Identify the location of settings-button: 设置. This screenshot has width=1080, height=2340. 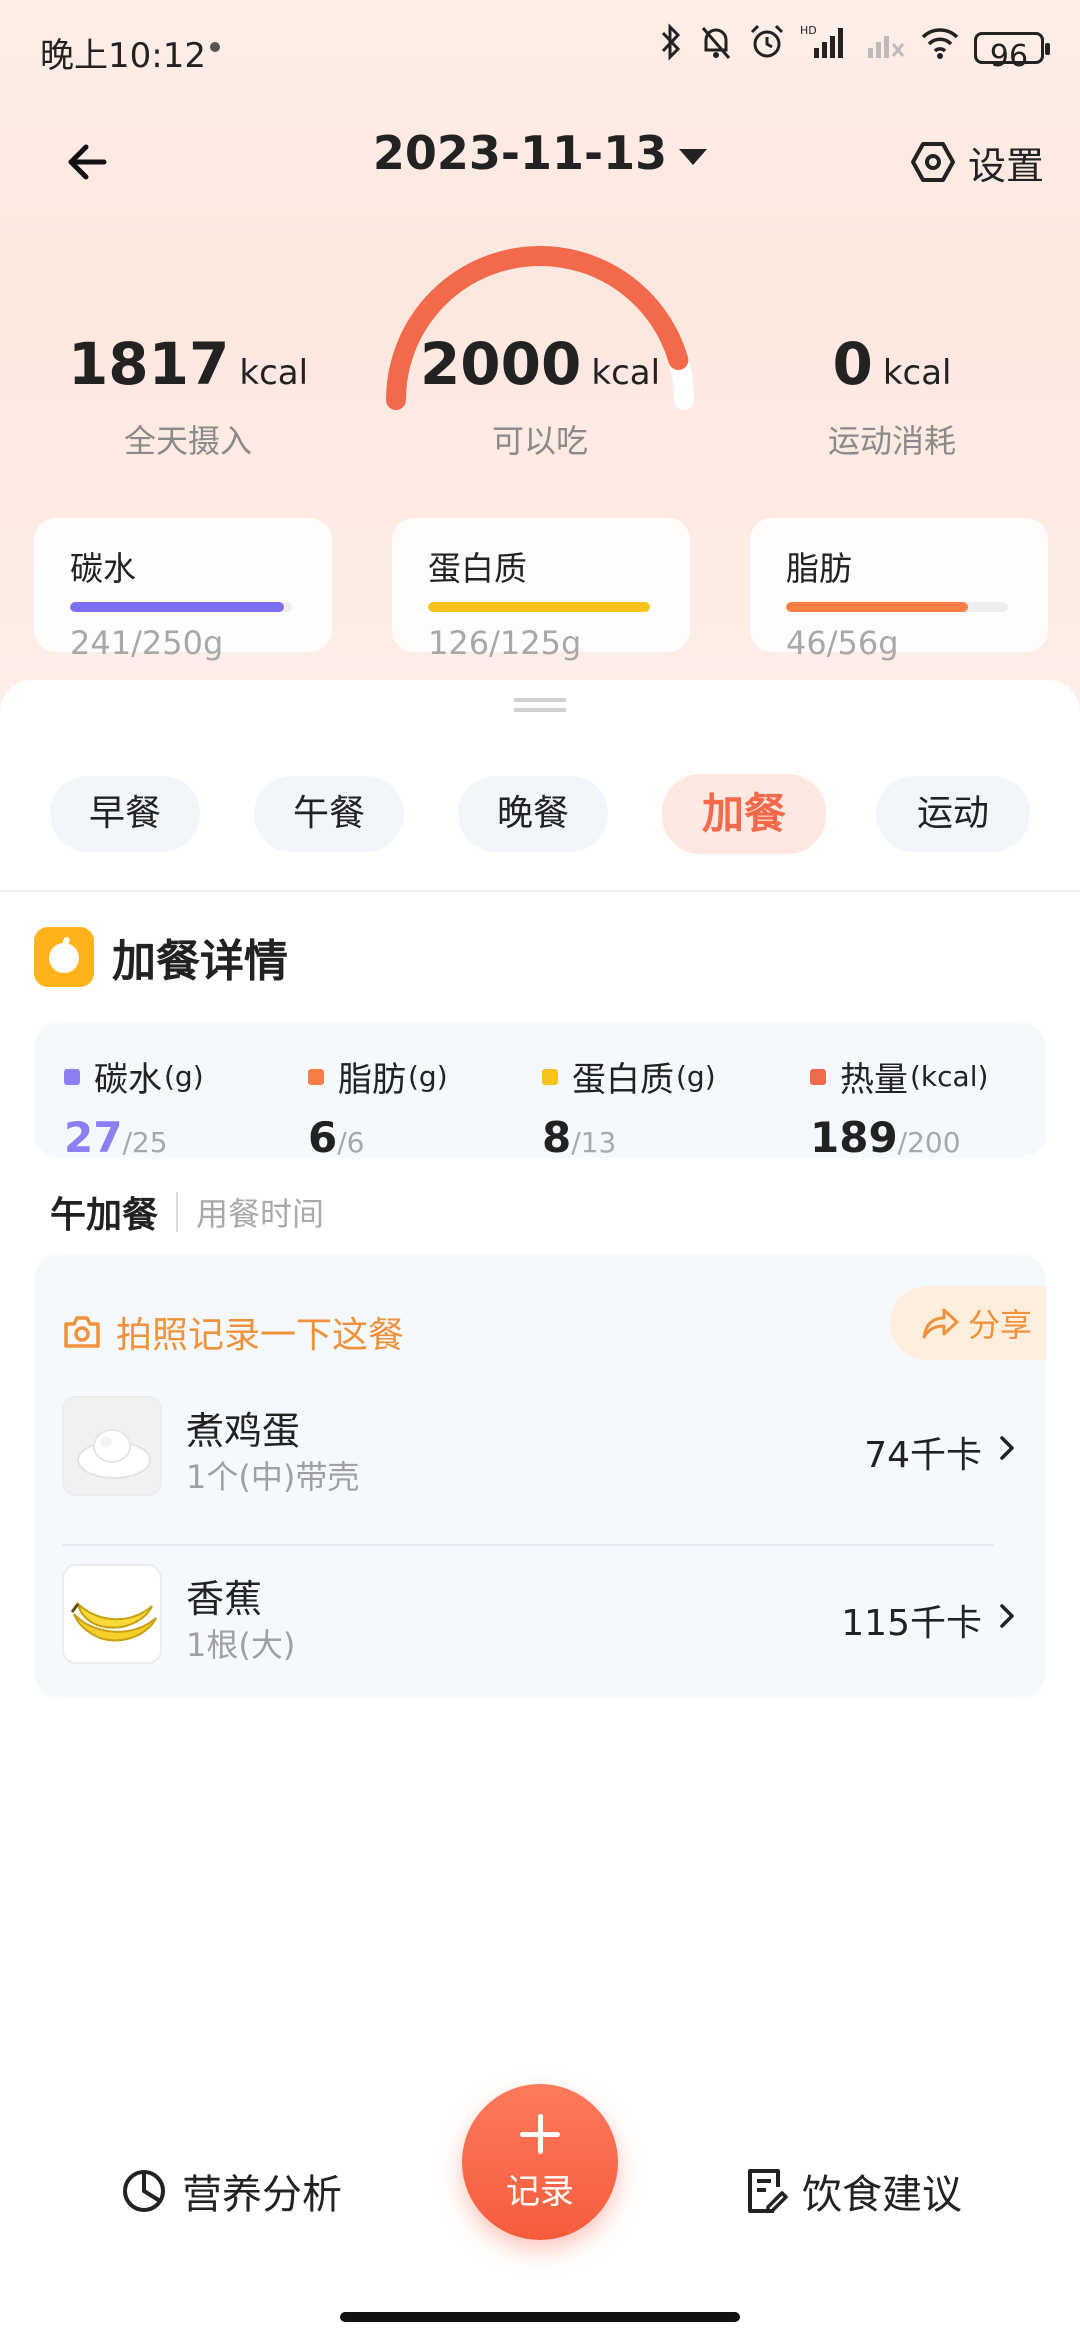
(977, 162).